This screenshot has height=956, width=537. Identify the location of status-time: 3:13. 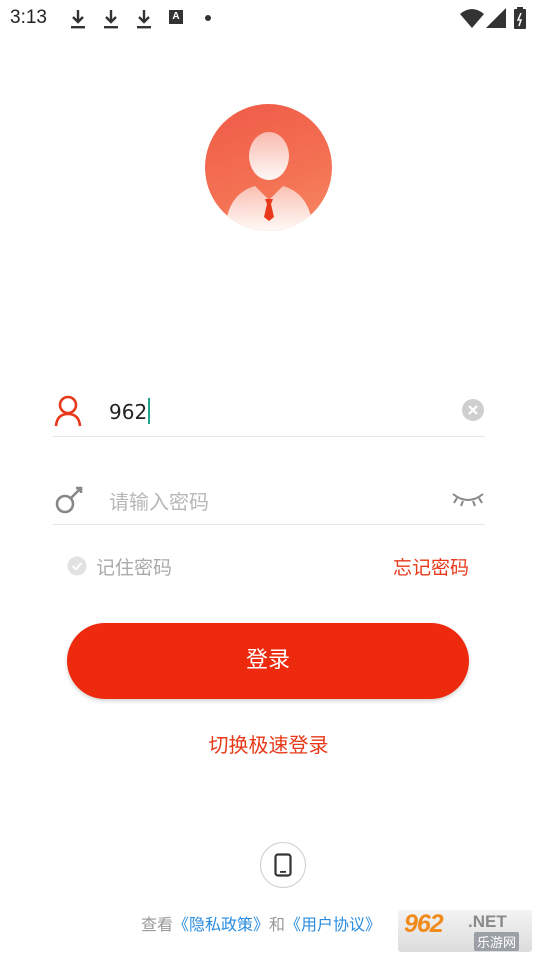
(28, 17).